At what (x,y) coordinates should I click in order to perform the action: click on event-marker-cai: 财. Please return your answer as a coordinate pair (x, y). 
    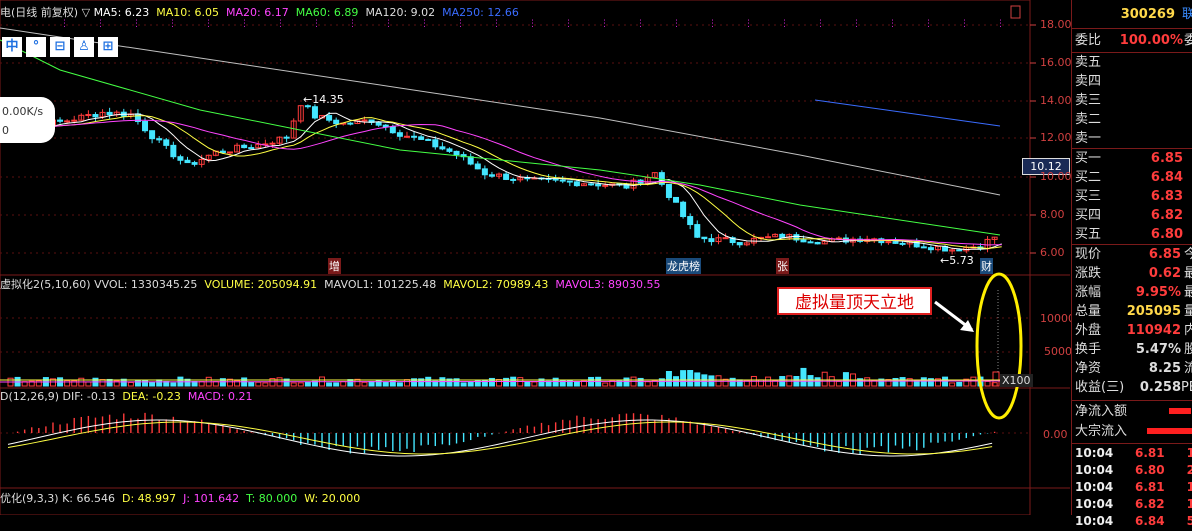
    Looking at the image, I should click on (986, 266).